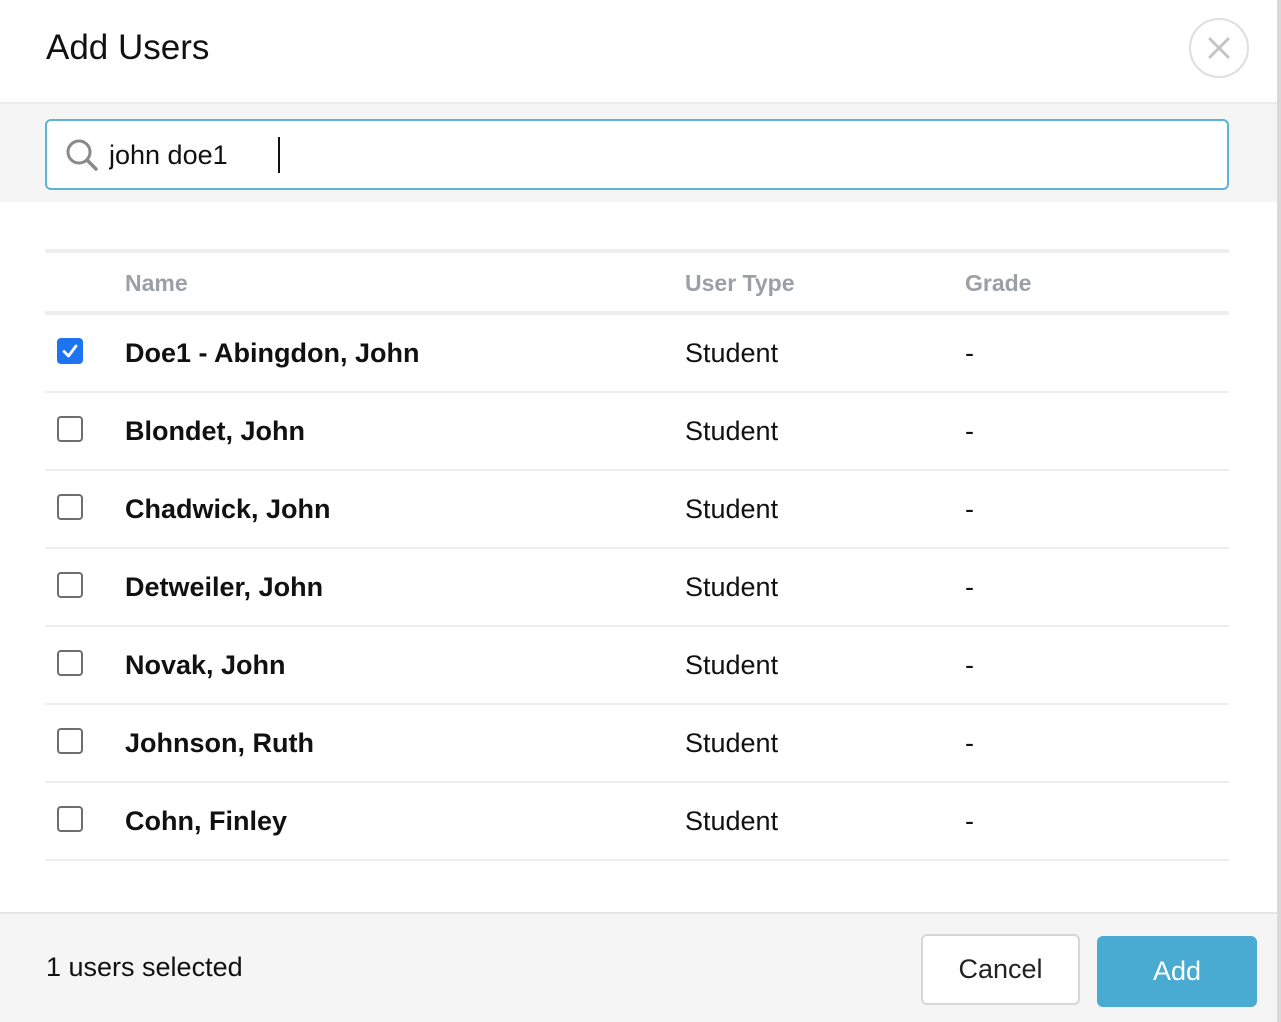  What do you see at coordinates (637, 282) in the screenshot?
I see `table-header: Name User Type Grade` at bounding box center [637, 282].